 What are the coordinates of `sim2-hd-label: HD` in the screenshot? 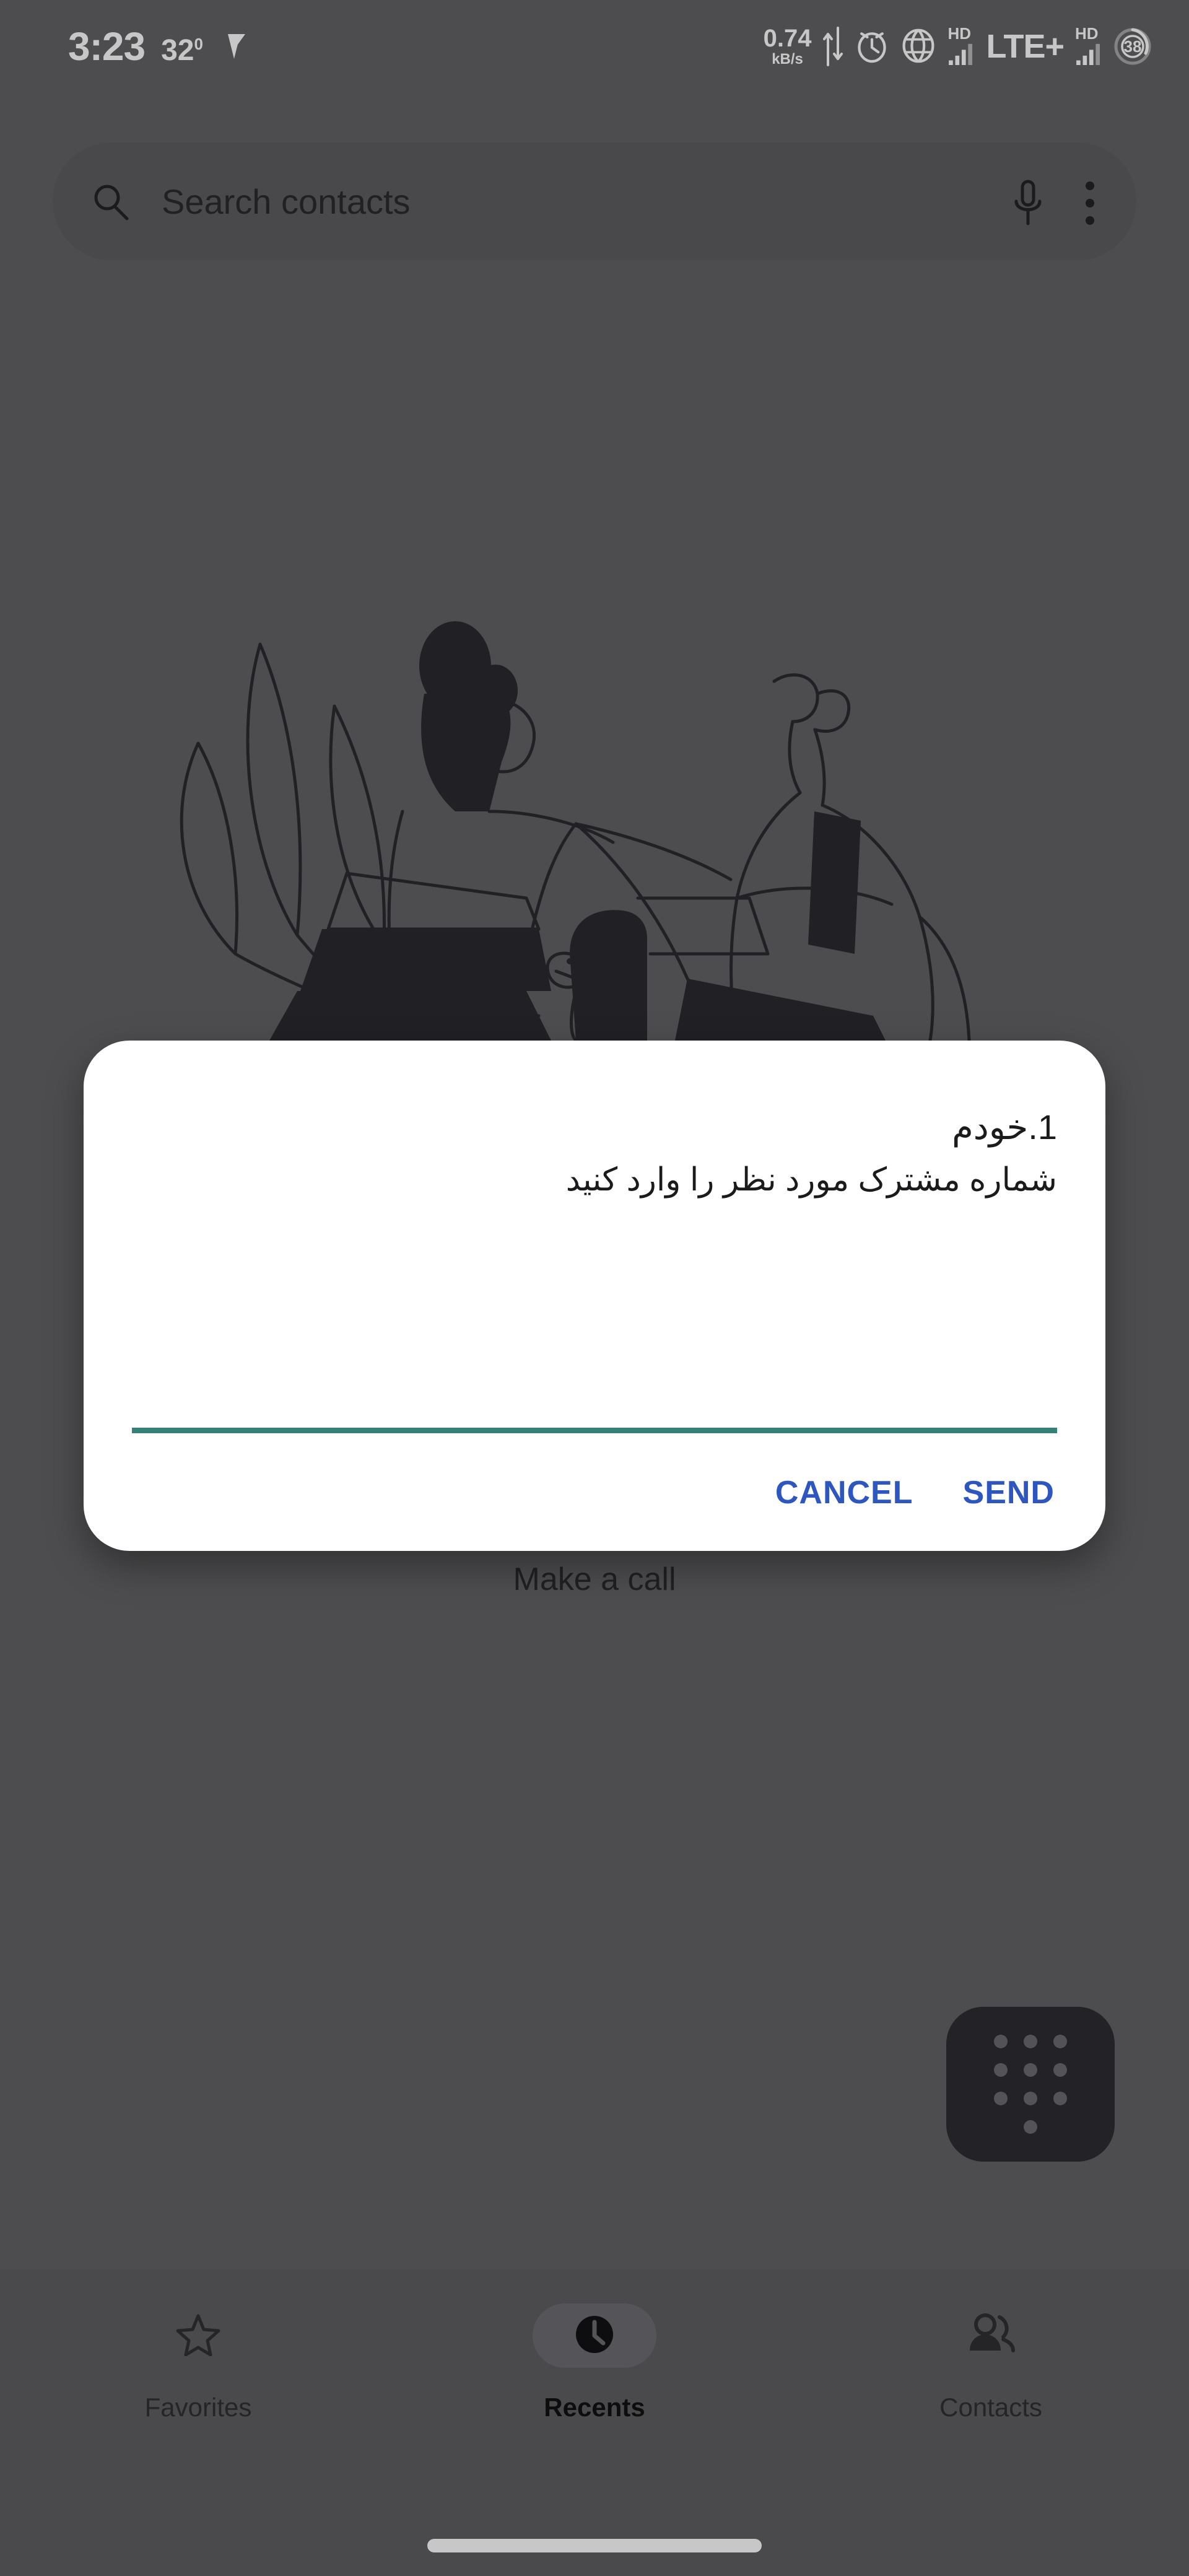 It's located at (1087, 33).